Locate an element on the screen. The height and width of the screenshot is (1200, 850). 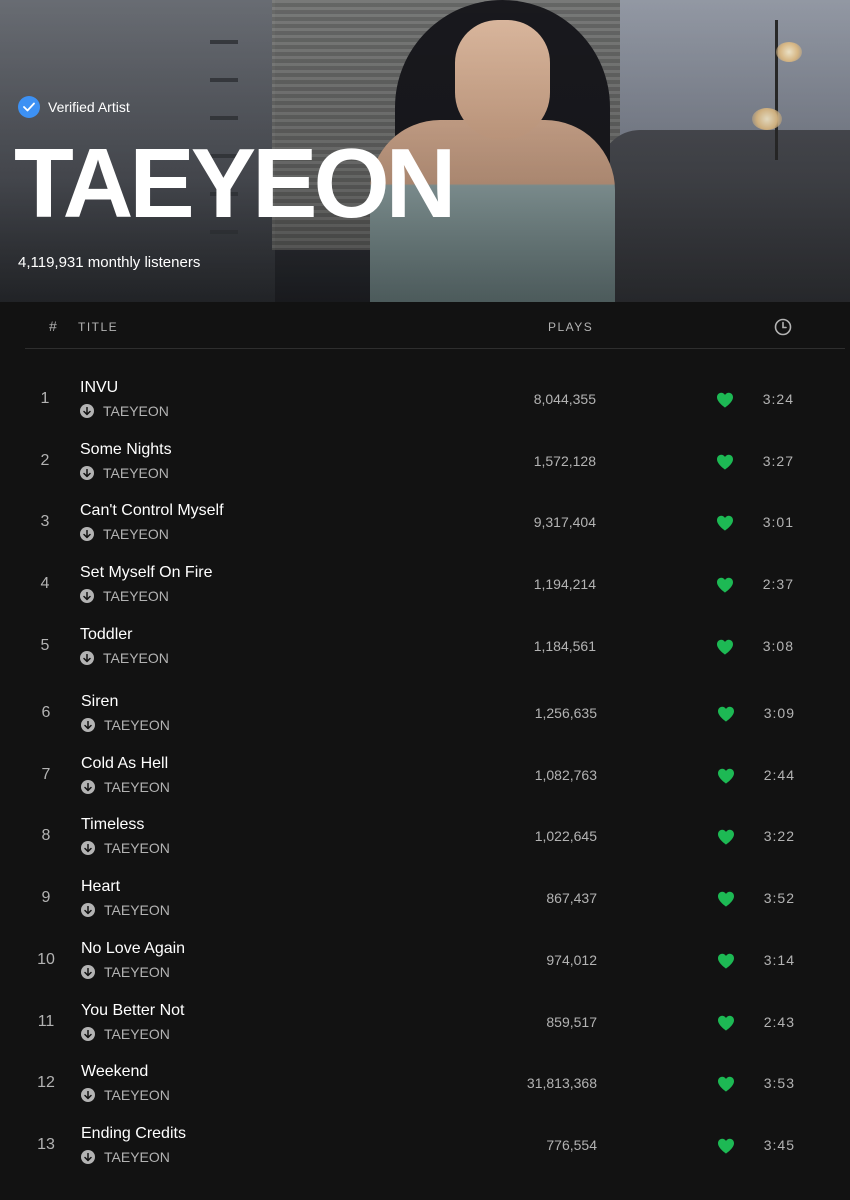
artist-name: TAEYEON is located at coordinates (235, 183).